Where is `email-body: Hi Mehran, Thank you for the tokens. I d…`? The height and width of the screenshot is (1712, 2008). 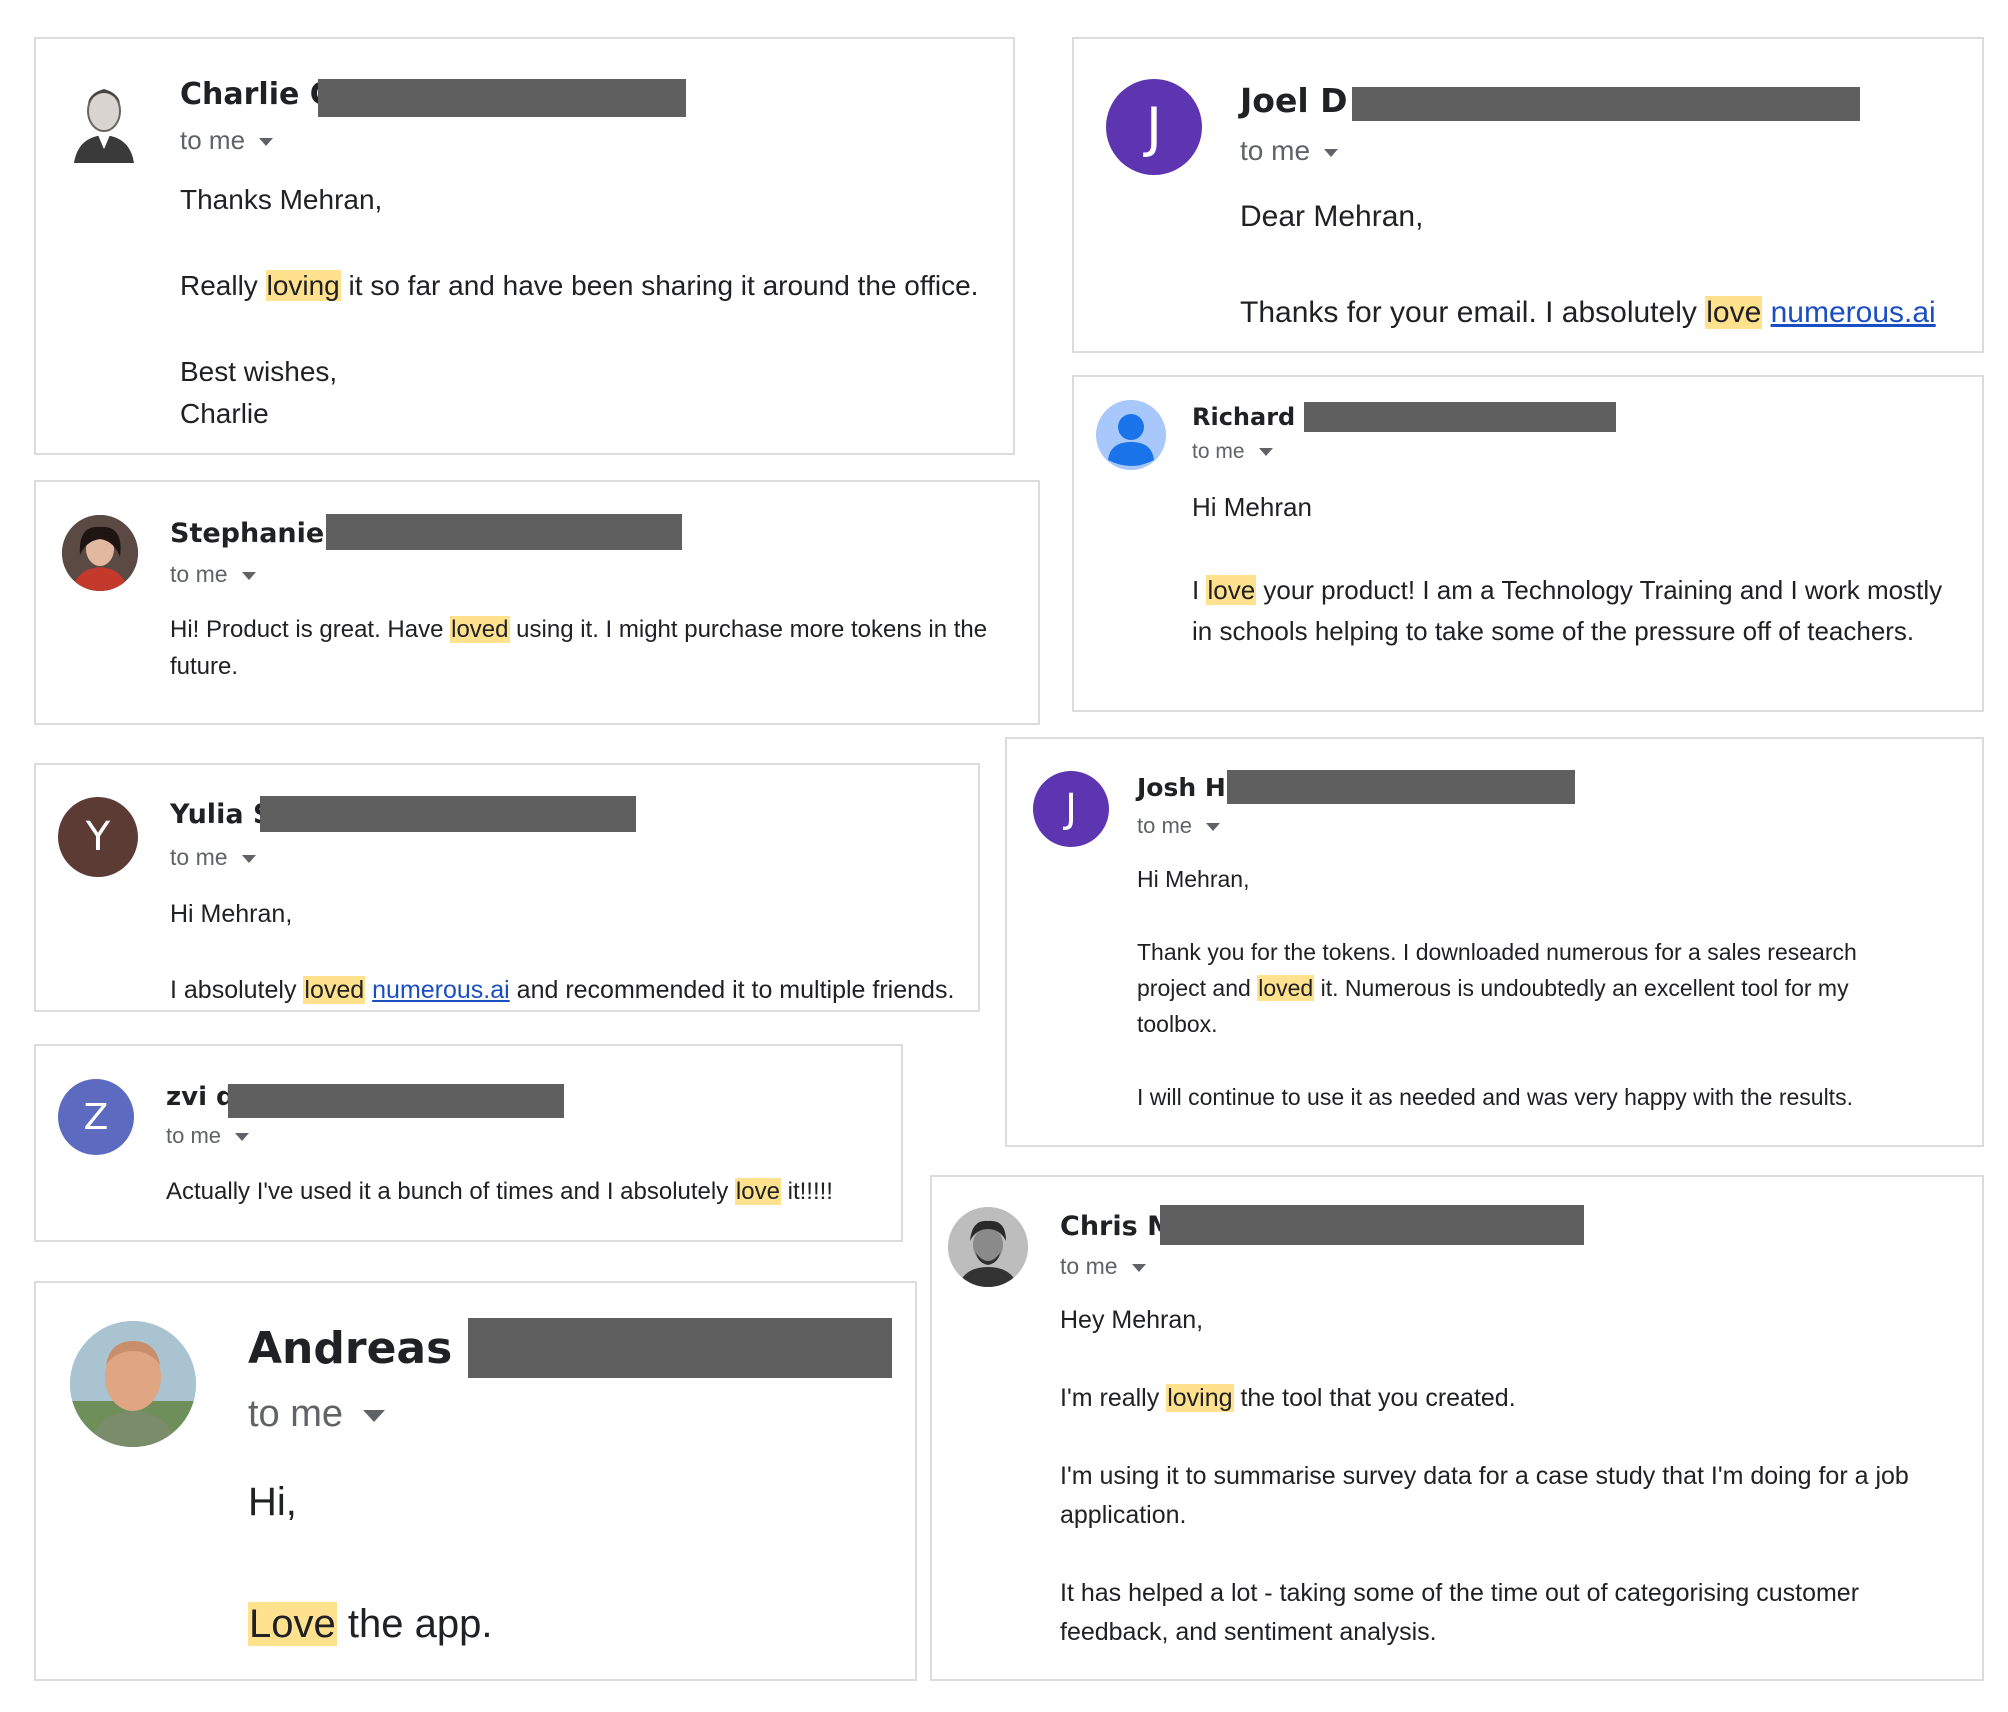
email-body: Hi Mehran, Thank you for the tokens. I d… is located at coordinates (1532, 988).